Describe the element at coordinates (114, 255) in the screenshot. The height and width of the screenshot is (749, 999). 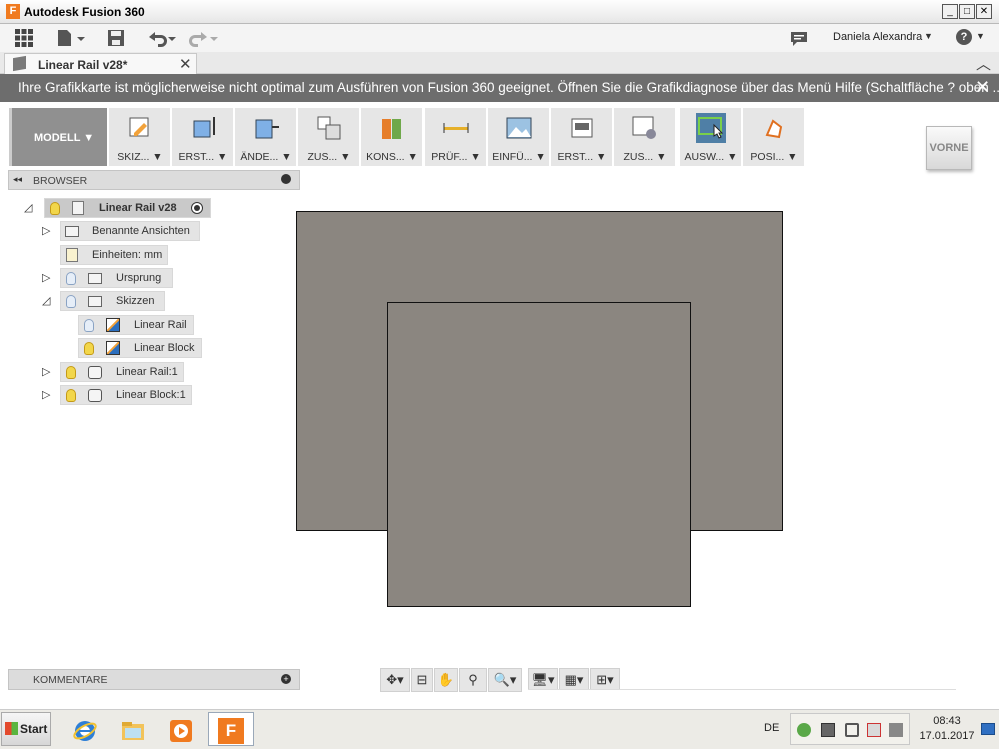
I see `tree-node-units: Einheiten: mm` at that location.